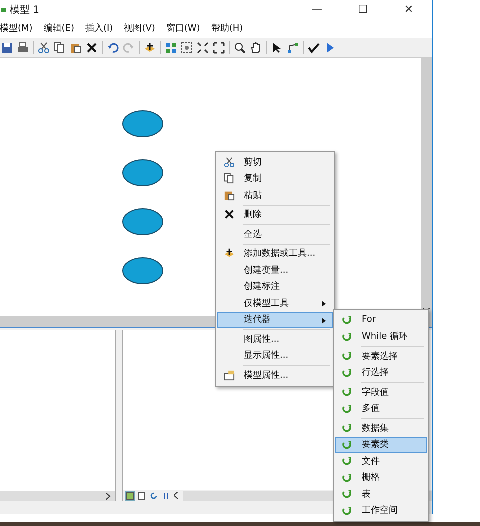 This screenshot has height=526, width=480. What do you see at coordinates (142, 496) in the screenshot?
I see `page-icon` at bounding box center [142, 496].